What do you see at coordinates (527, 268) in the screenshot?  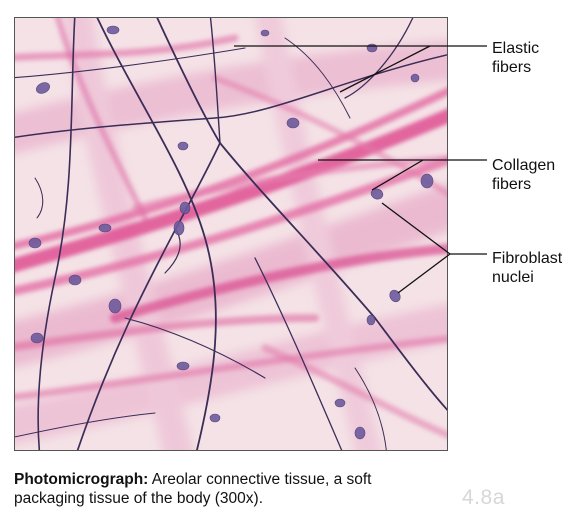 I see `label-fibroblast-nuclei: Fibroblast nuclei` at bounding box center [527, 268].